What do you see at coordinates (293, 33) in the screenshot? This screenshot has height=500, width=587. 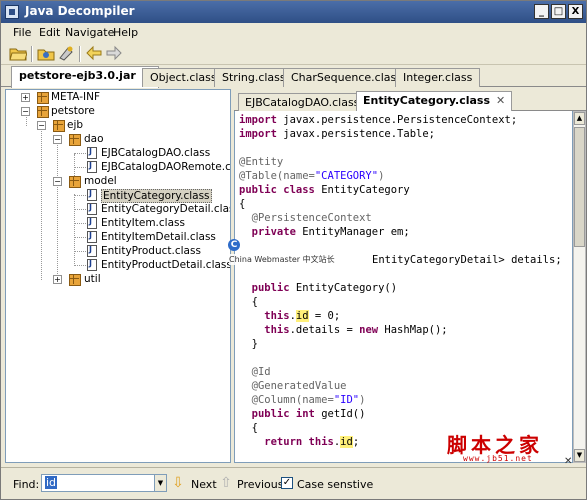 I see `menu-bar: File Edit Navigate Help` at bounding box center [293, 33].